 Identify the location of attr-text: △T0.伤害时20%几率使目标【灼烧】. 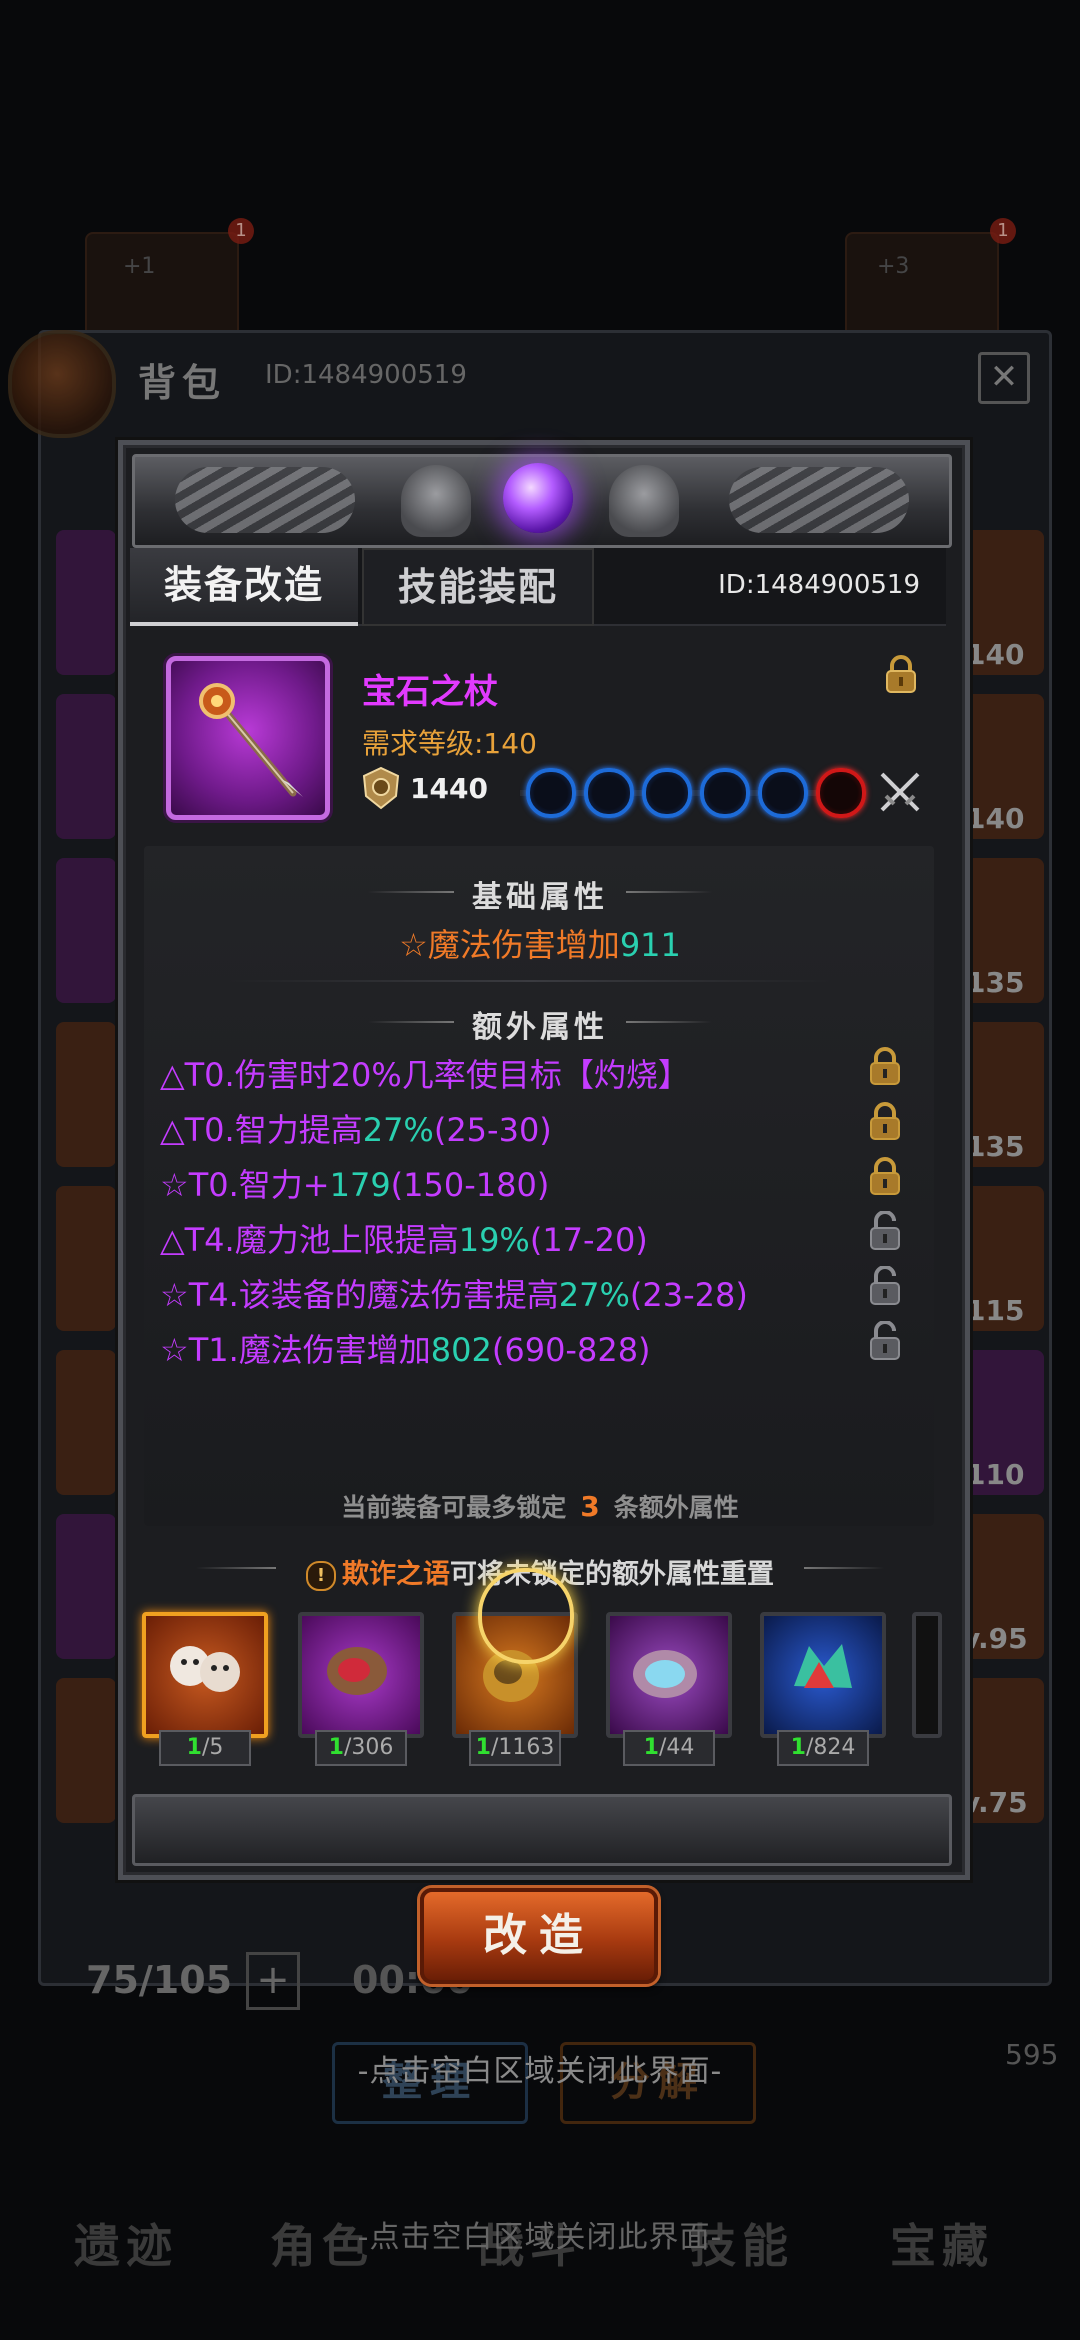
(425, 1075).